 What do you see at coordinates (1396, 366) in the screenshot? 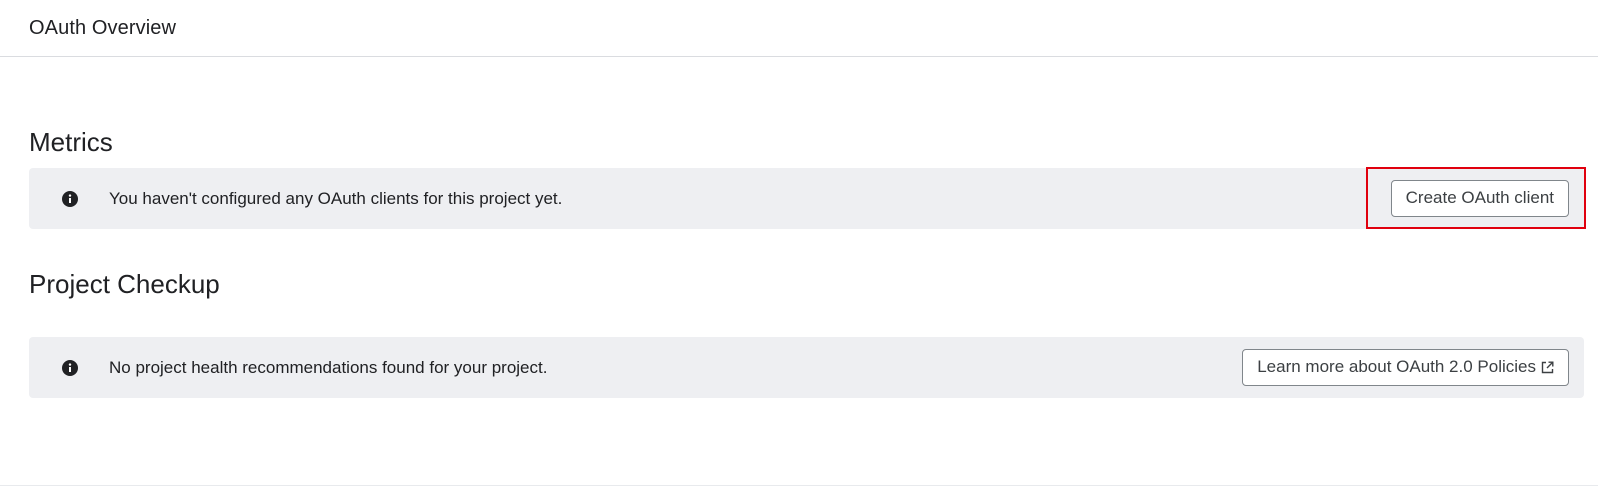
I see `learn-more-label: Learn more about OAuth 2.0 Policies` at bounding box center [1396, 366].